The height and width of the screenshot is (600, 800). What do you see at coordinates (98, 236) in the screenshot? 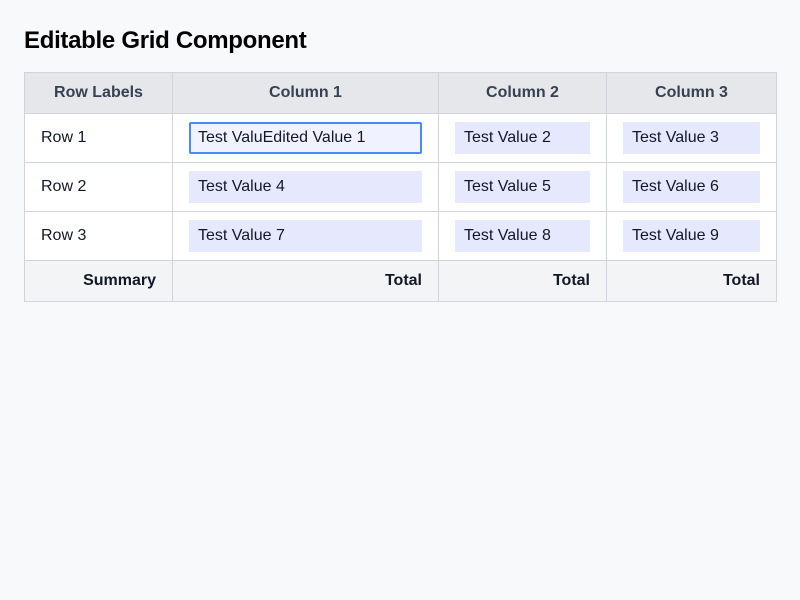
I see `row-label: Row 3` at bounding box center [98, 236].